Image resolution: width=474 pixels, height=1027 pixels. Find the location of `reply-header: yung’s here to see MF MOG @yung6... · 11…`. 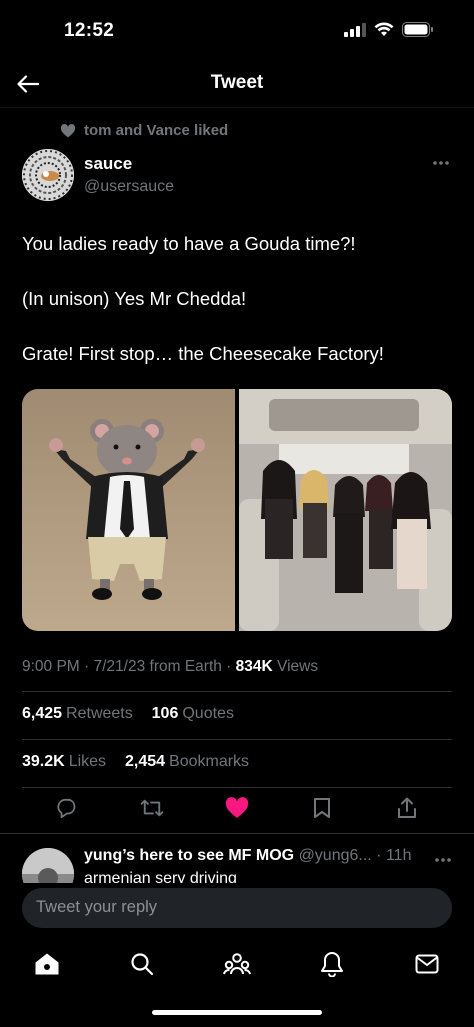

reply-header: yung’s here to see MF MOG @yung6... · 11… is located at coordinates (247, 856).